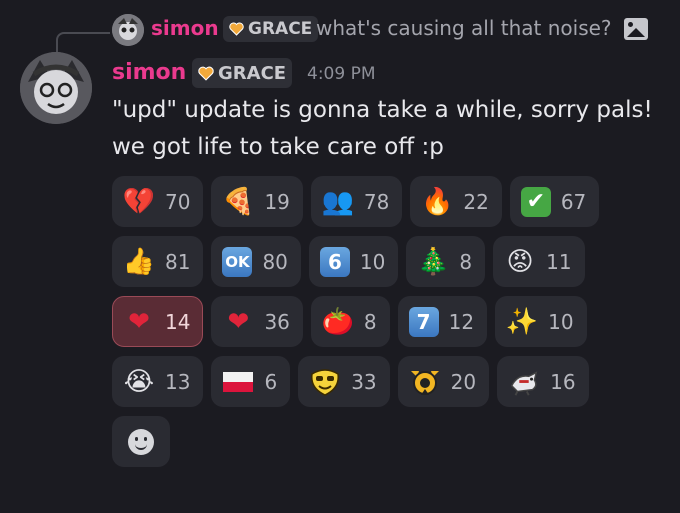 The width and height of the screenshot is (680, 513). Describe the element at coordinates (158, 381) in the screenshot. I see `reaction-crying: 😭 13` at that location.